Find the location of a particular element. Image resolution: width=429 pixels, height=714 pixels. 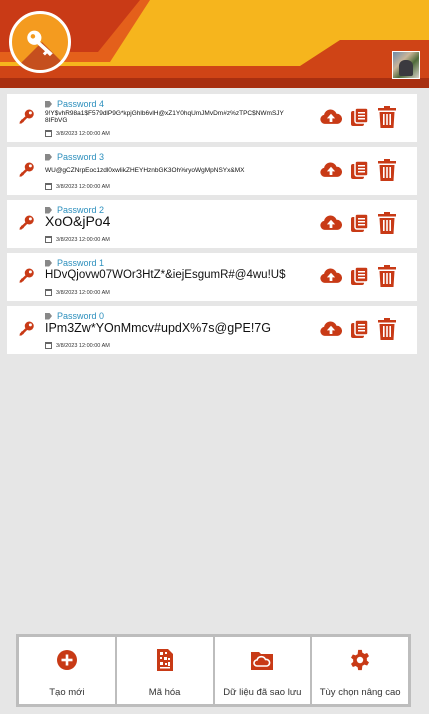

password-value: XoO&jPo4 is located at coordinates (78, 221).